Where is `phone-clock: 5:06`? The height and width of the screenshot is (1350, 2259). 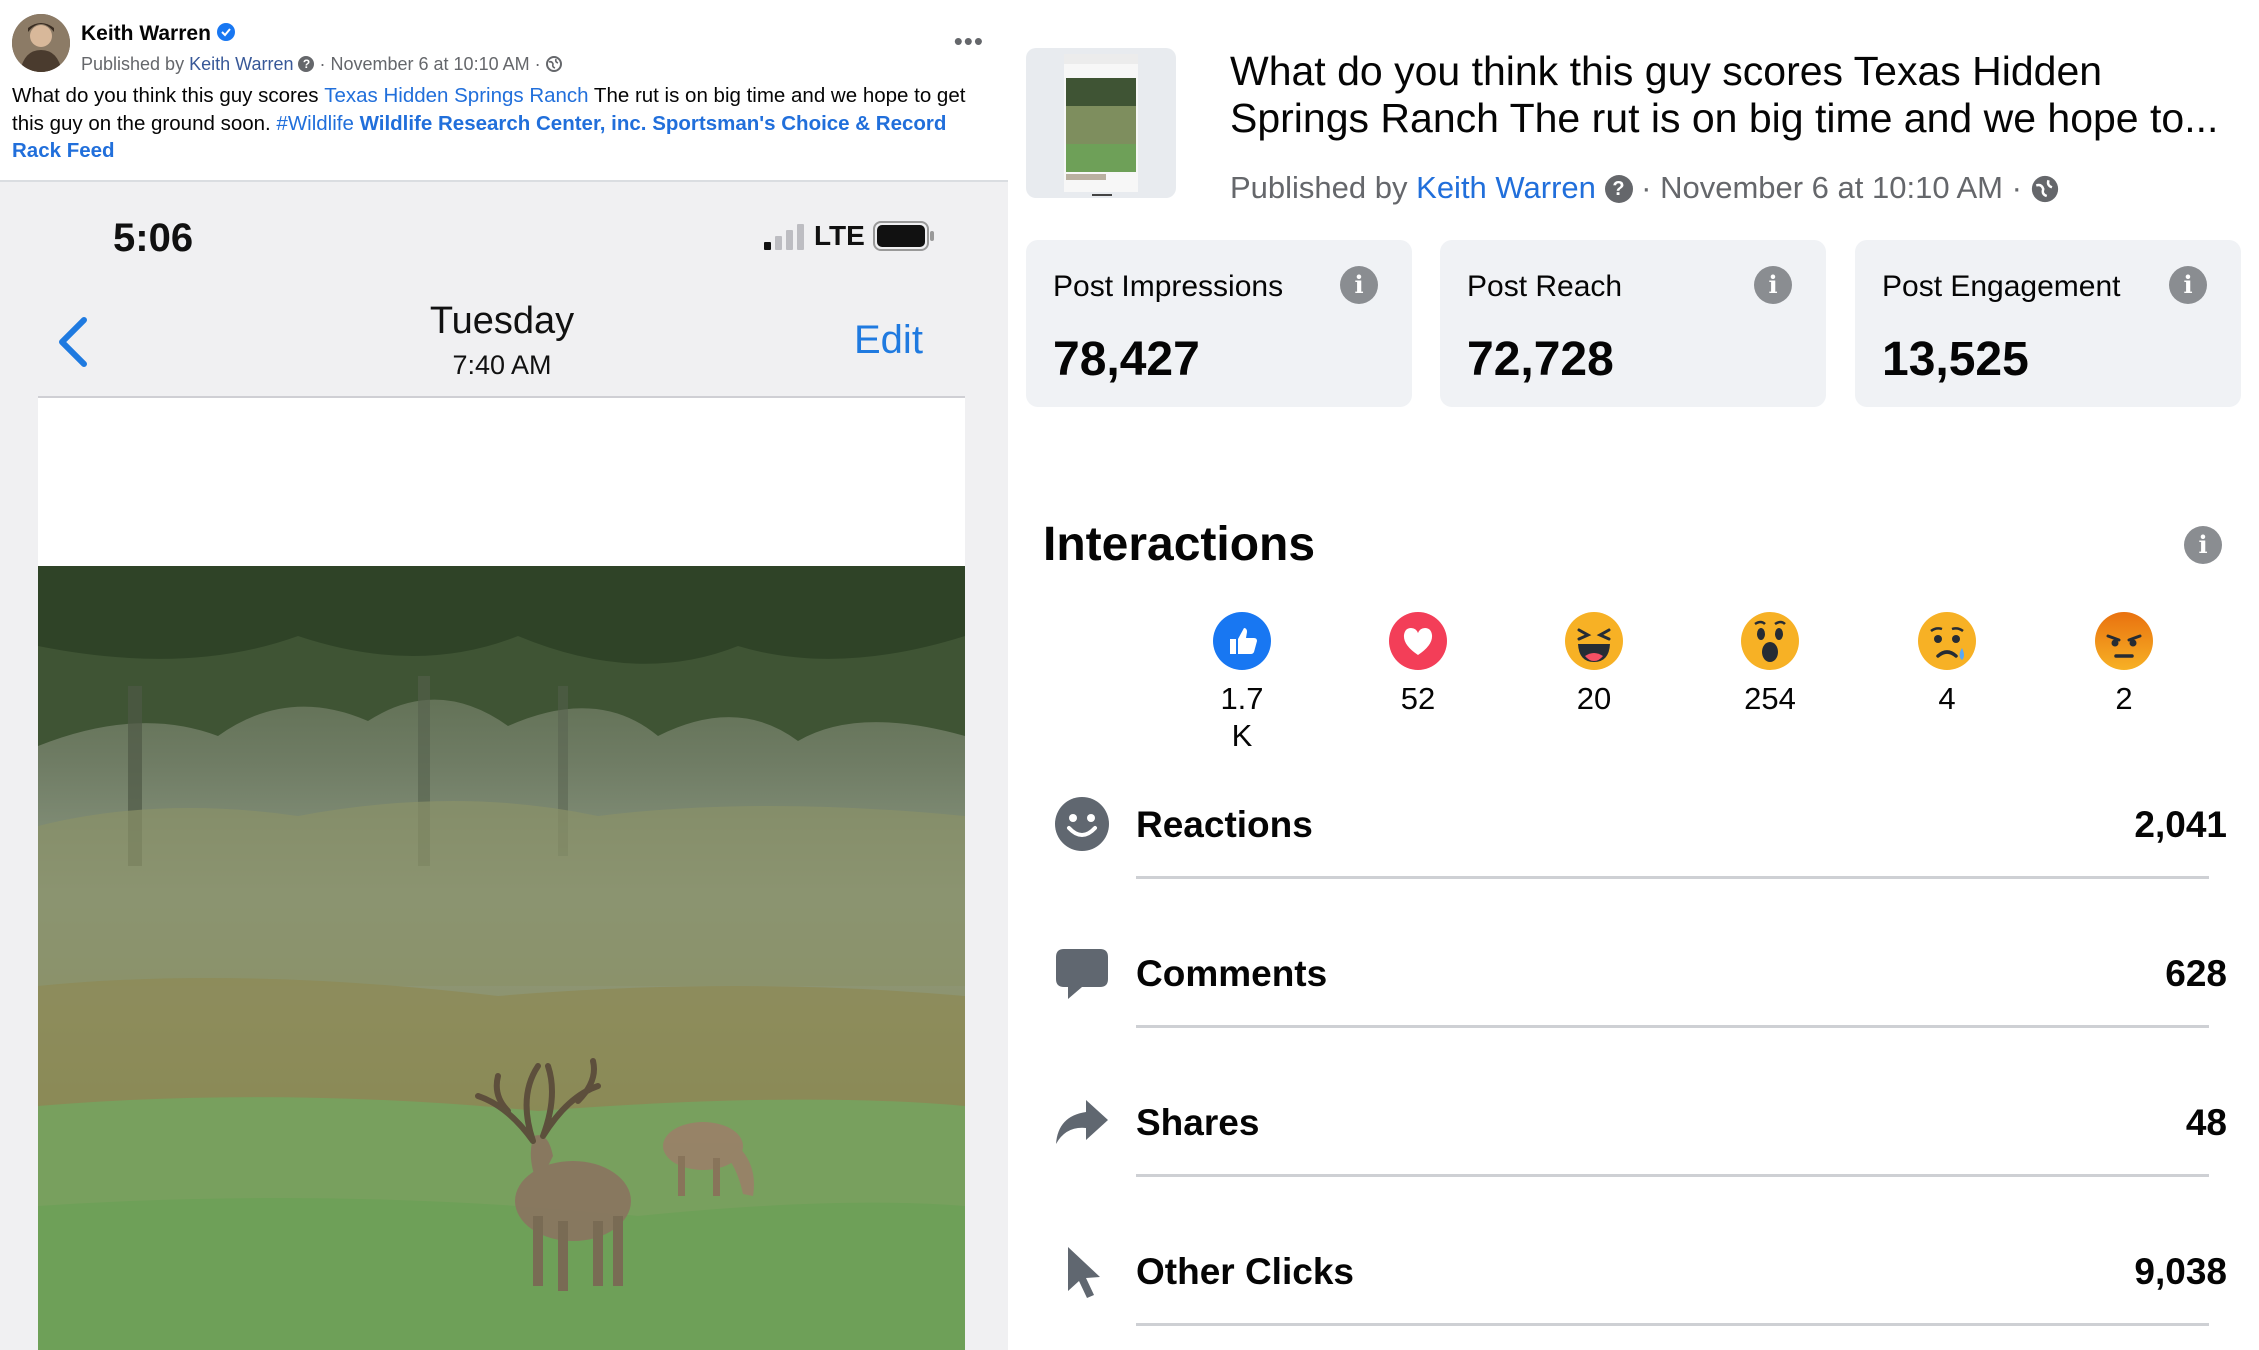
phone-clock: 5:06 is located at coordinates (153, 238).